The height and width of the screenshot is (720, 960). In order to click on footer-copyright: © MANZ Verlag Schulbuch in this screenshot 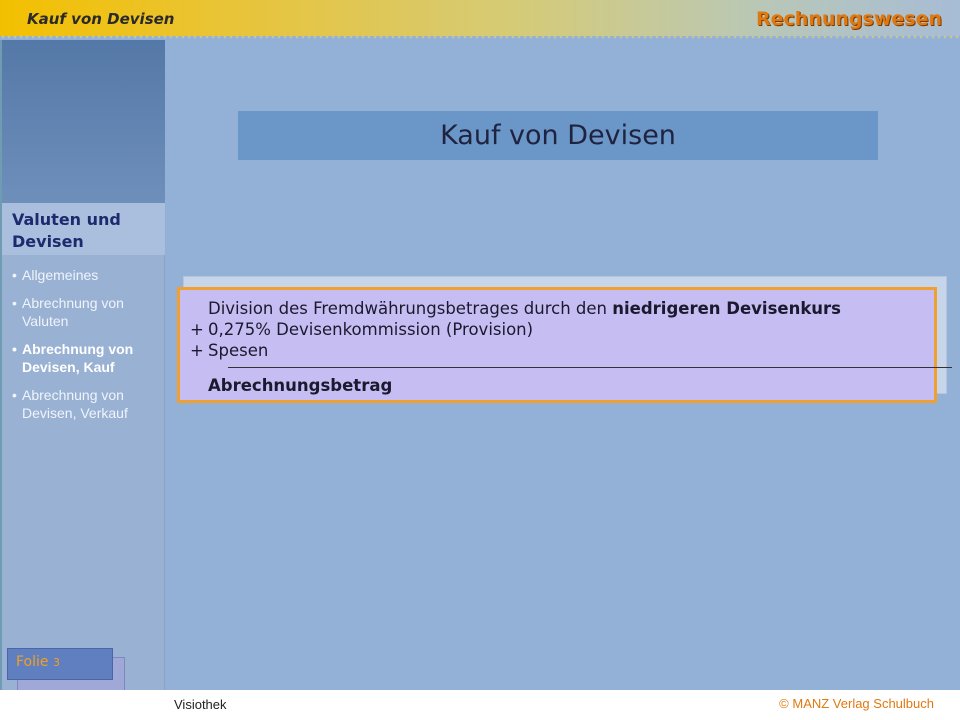, I will do `click(856, 703)`.